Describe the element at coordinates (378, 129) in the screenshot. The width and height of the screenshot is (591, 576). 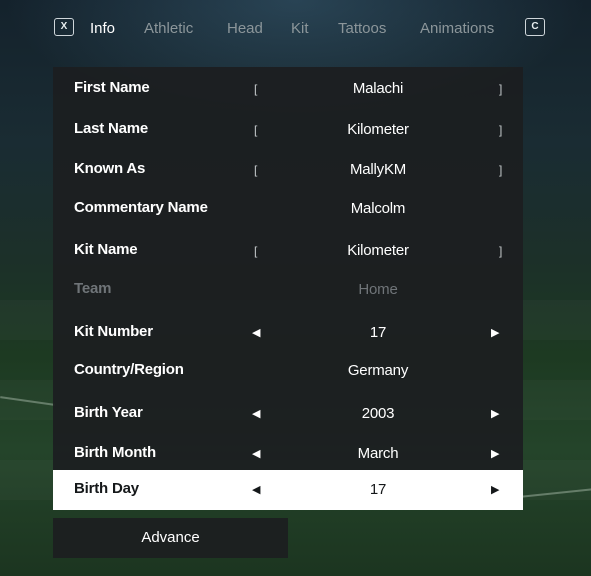
I see `last-name-value: Kilometer` at that location.